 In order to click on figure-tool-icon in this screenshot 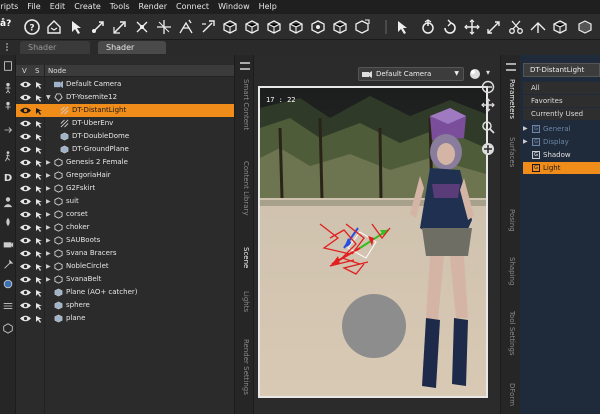, I will do `click(8, 107)`.